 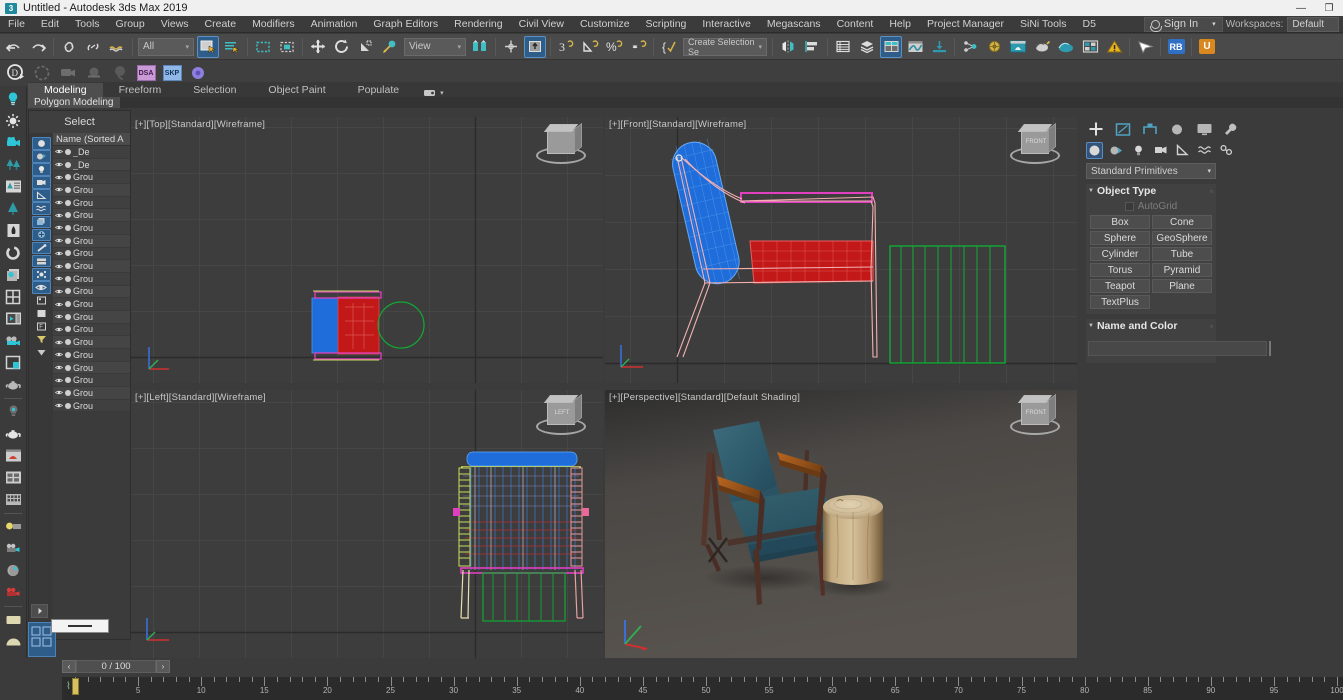 What do you see at coordinates (1120, 222) in the screenshot?
I see `object-type-button-box: Box` at bounding box center [1120, 222].